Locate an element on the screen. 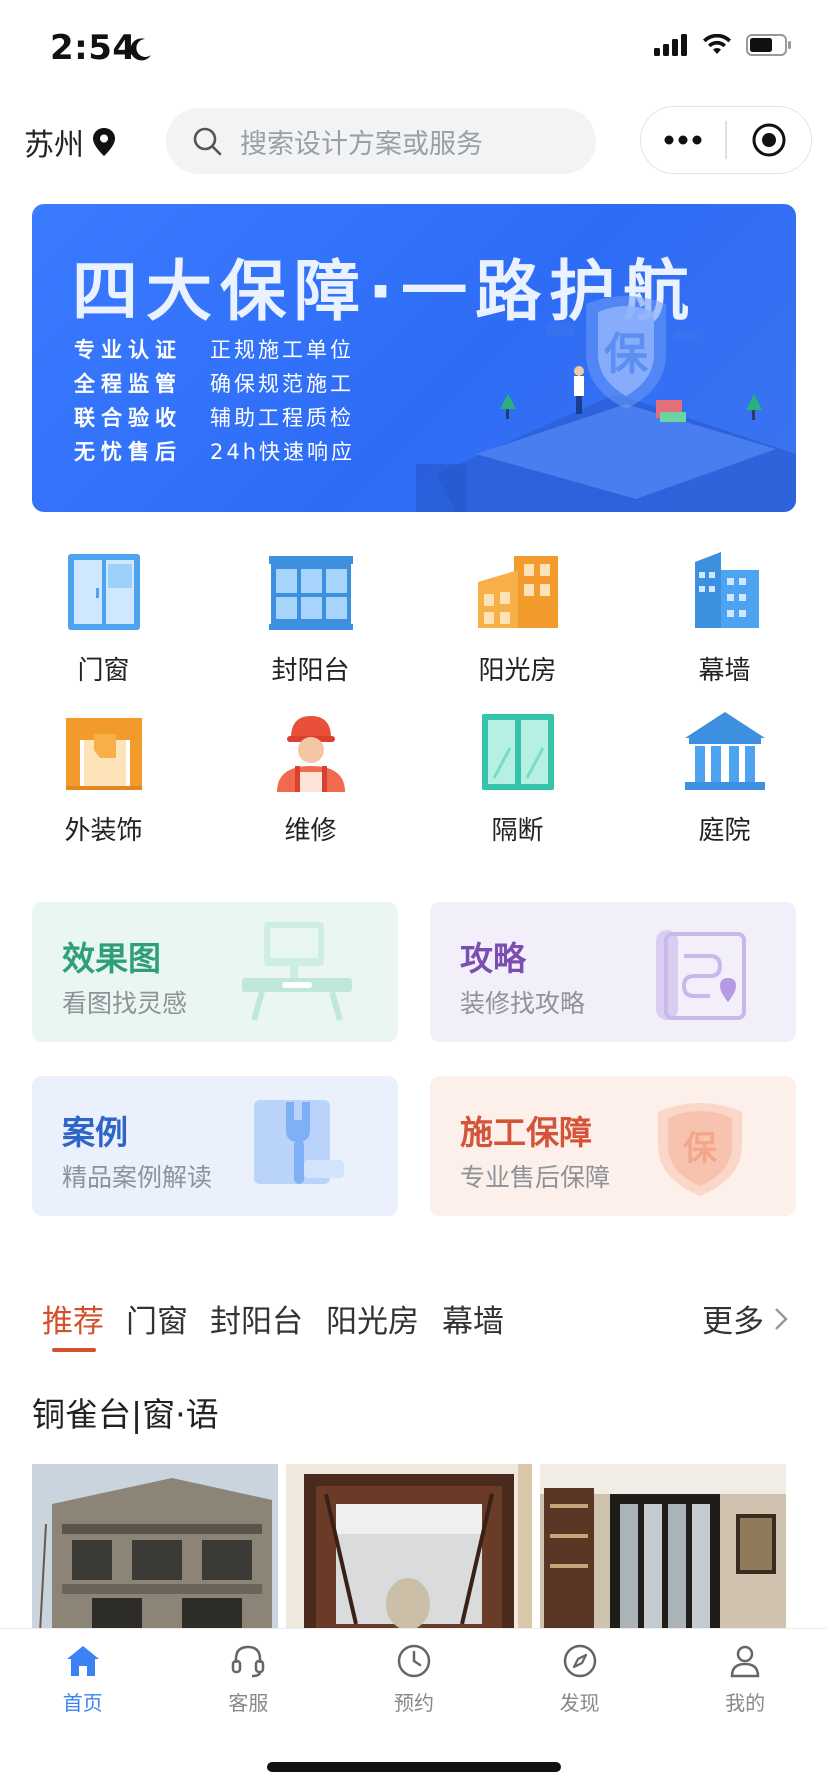  category-partition: 隔断 is located at coordinates (517, 788).